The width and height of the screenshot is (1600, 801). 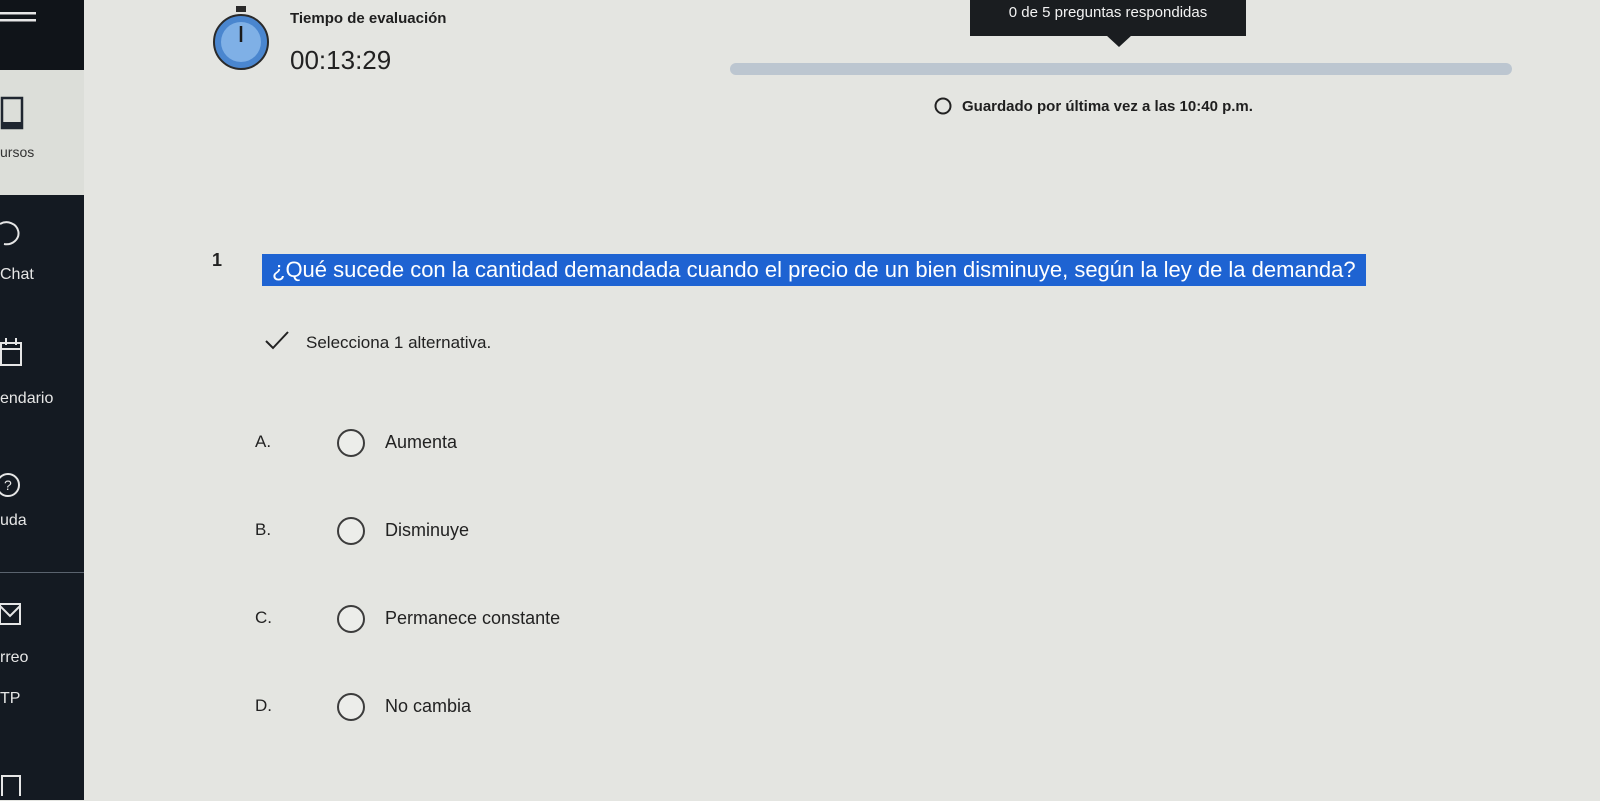 I want to click on check-icon, so click(x=277, y=342).